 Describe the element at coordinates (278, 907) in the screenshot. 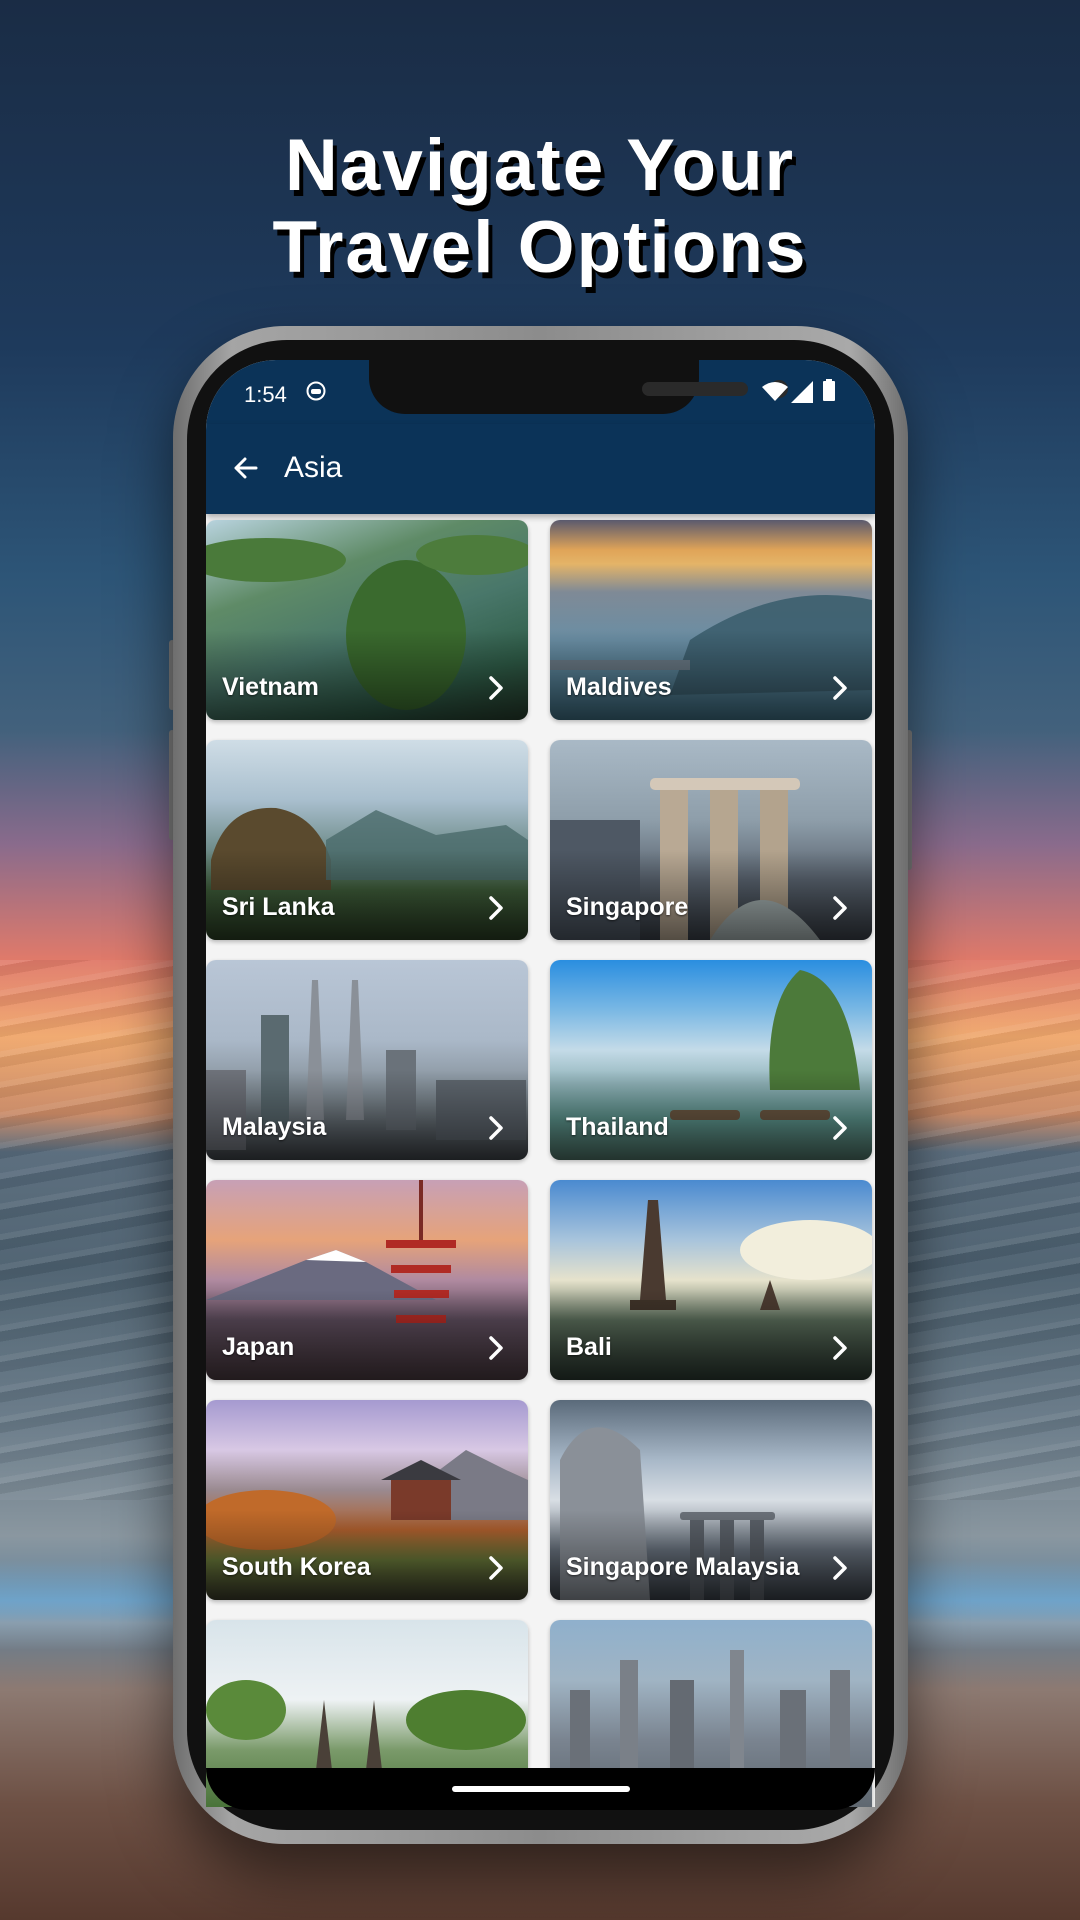

I see `card-label: Sri Lanka` at that location.